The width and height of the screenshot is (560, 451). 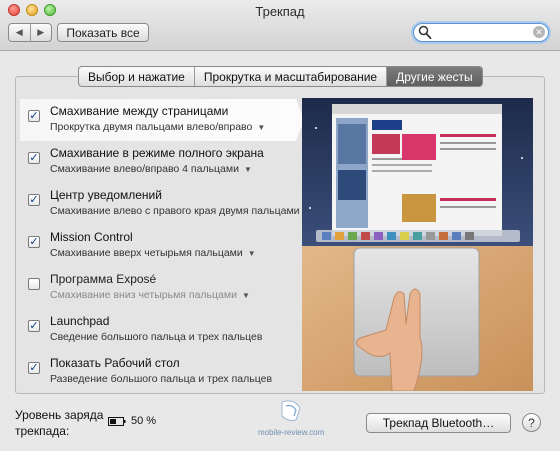 What do you see at coordinates (157, 153) in the screenshot?
I see `gesture-title: Смахивание в режиме полного экрана` at bounding box center [157, 153].